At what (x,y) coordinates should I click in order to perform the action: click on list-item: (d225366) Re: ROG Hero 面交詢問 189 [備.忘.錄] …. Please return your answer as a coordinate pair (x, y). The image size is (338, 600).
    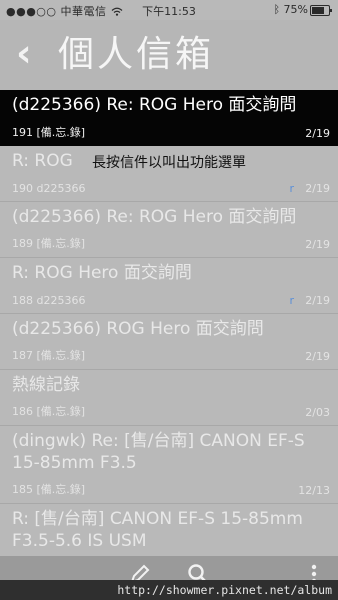
    Looking at the image, I should click on (169, 230).